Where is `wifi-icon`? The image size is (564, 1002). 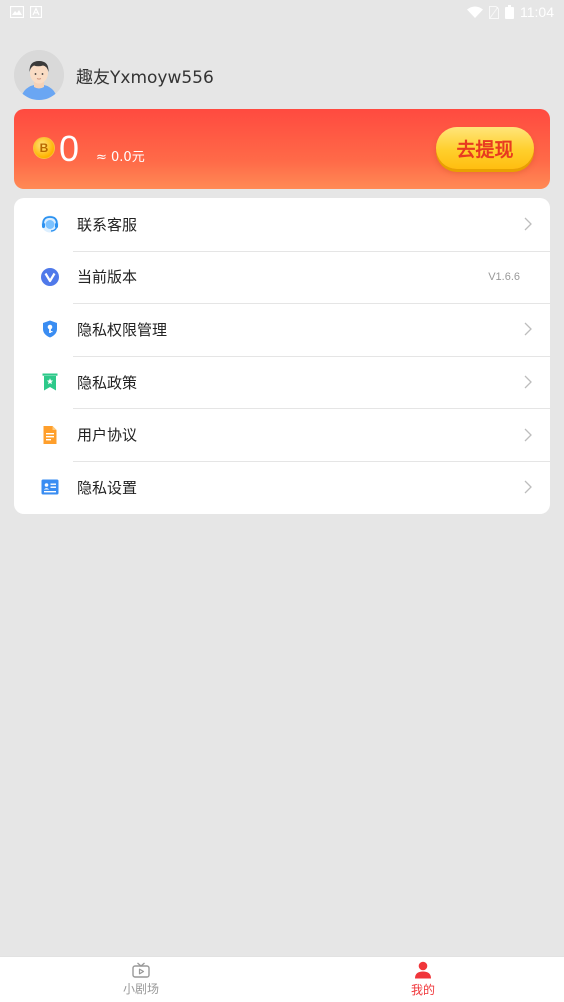
wifi-icon is located at coordinates (475, 12).